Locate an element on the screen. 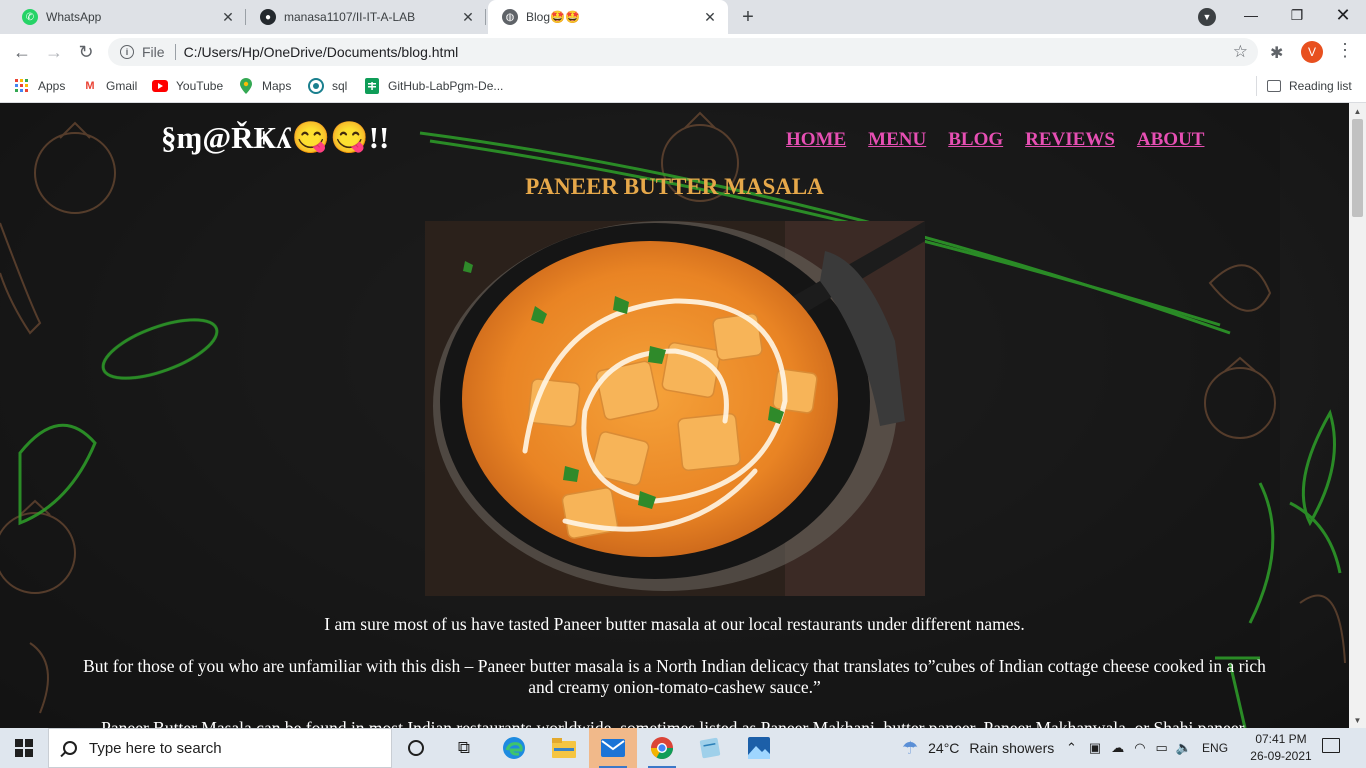 The image size is (1366, 768). maps-icon is located at coordinates (246, 86).